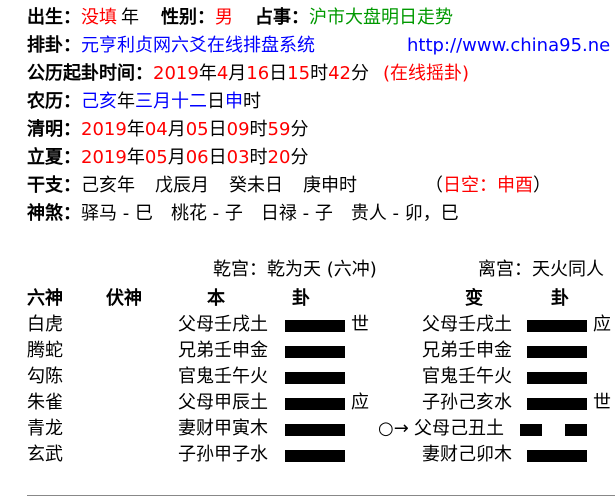  I want to click on bian-yao-text: 妻财己卯木, so click(467, 454).